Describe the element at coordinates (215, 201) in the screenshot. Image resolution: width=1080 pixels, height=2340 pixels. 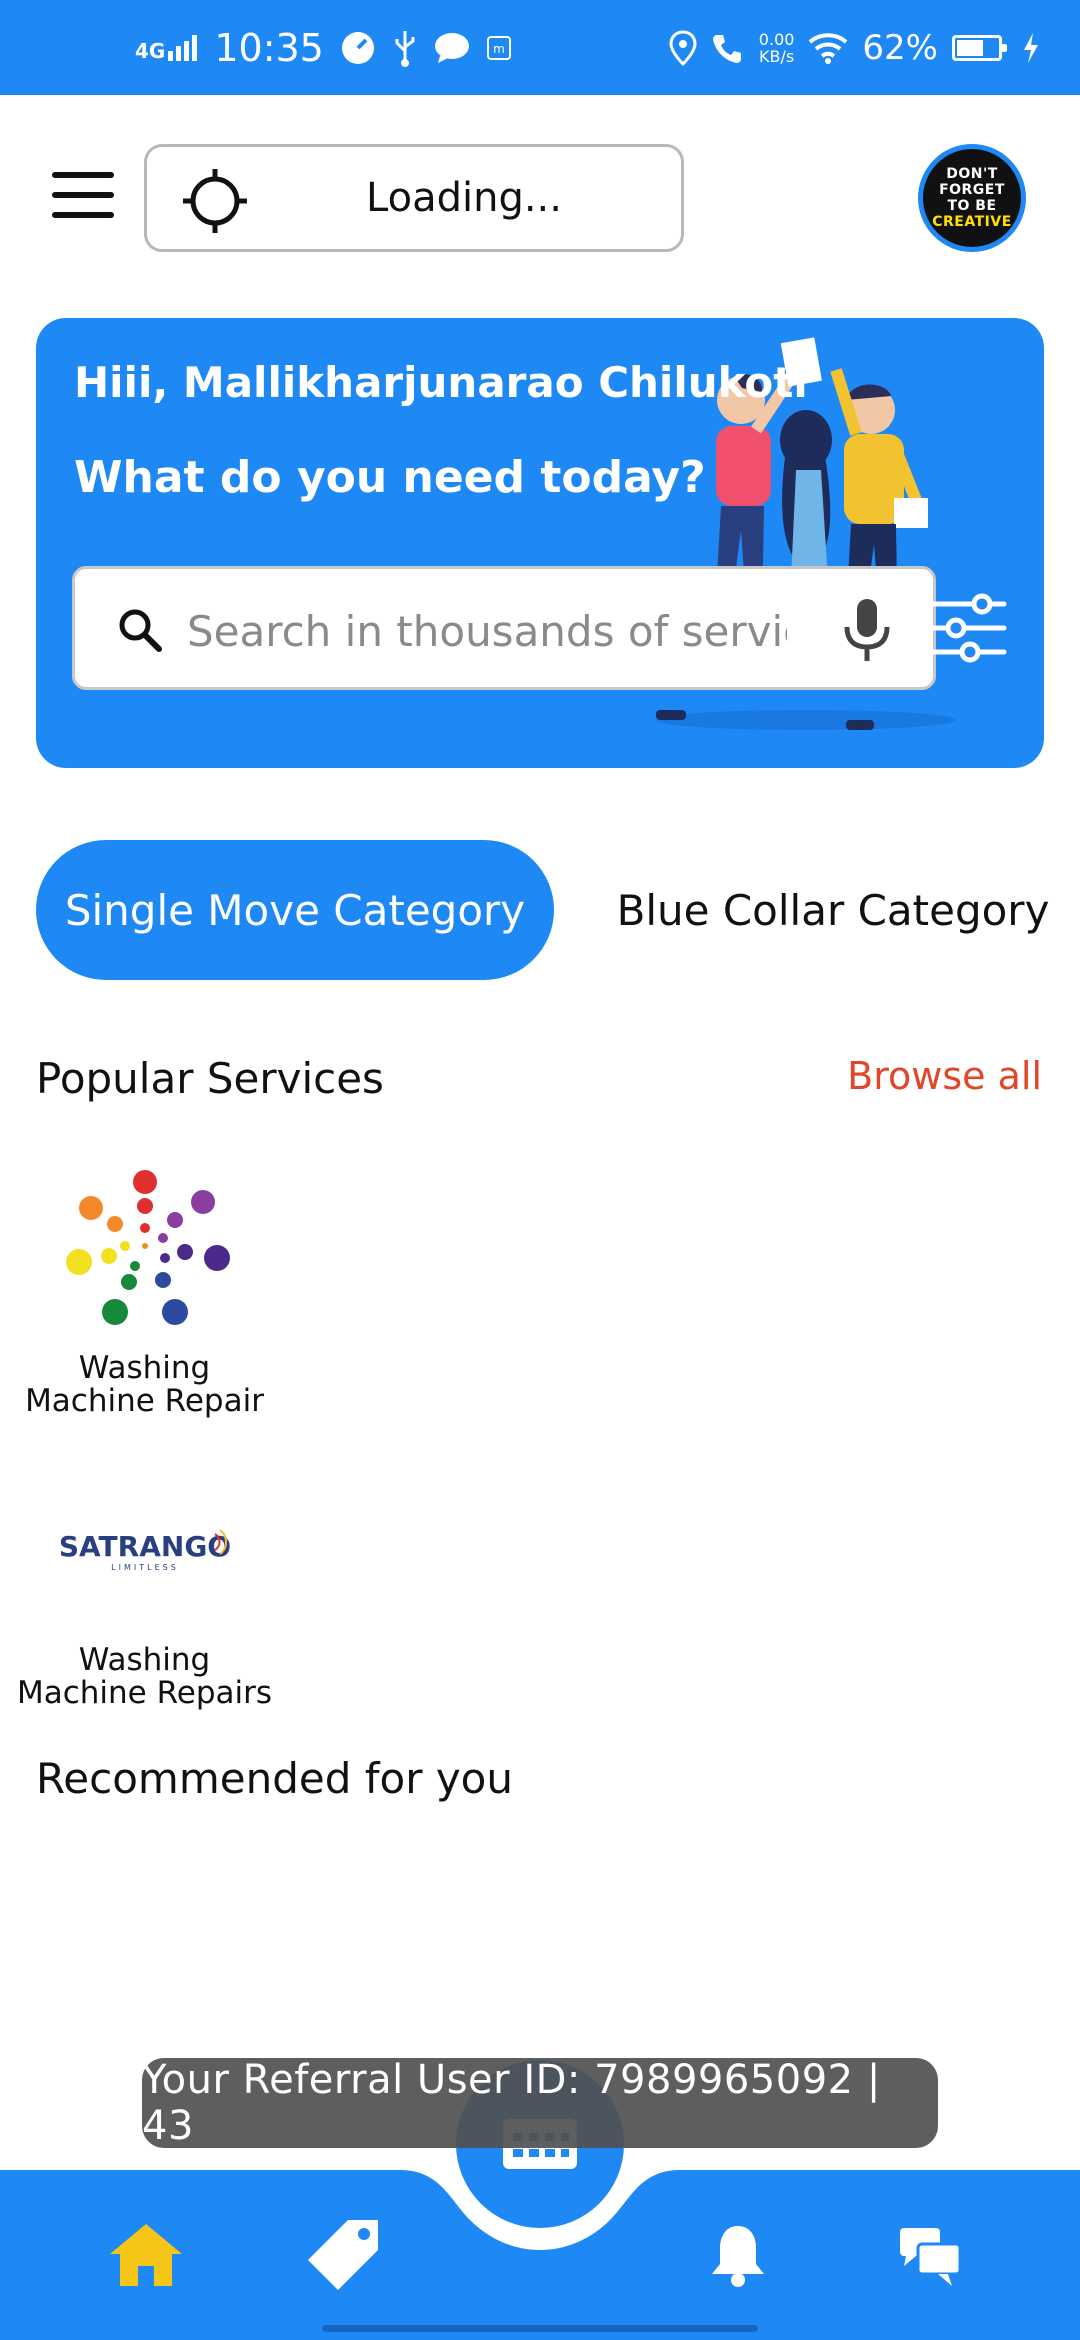
I see `crosshair-icon` at that location.